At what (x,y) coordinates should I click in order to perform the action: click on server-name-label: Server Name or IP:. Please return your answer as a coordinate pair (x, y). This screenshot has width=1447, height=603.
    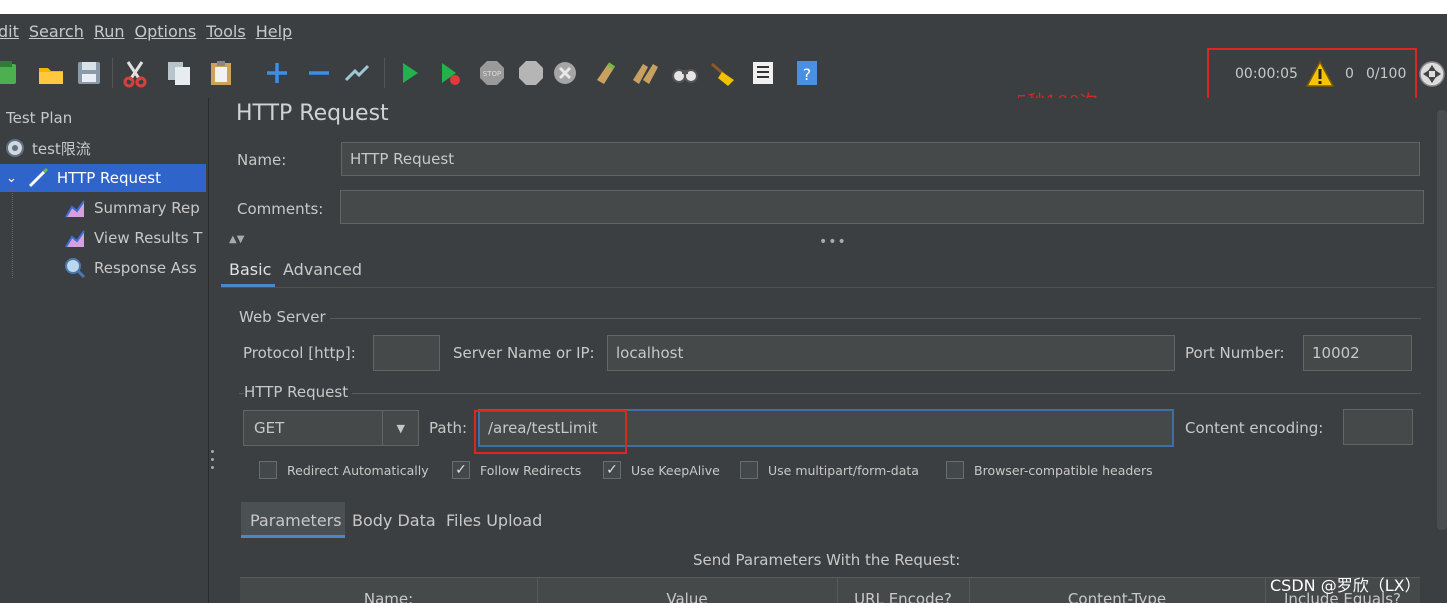
    Looking at the image, I should click on (524, 353).